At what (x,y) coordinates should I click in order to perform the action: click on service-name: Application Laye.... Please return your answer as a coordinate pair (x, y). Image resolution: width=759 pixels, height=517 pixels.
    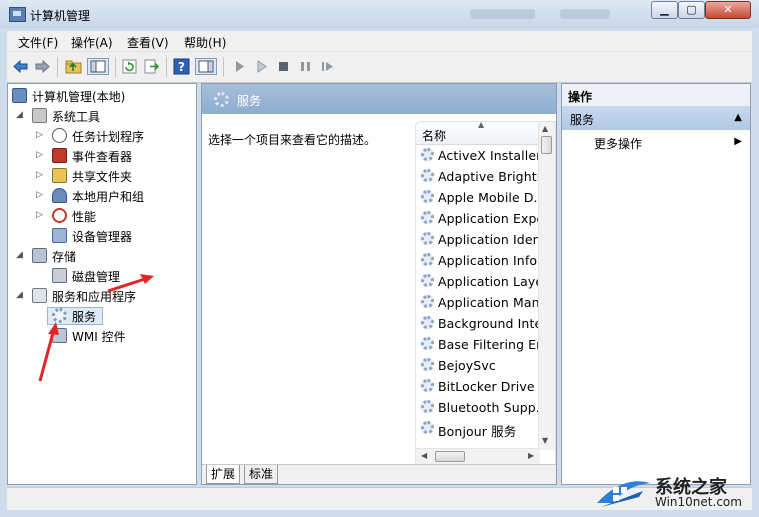
    Looking at the image, I should click on (490, 281).